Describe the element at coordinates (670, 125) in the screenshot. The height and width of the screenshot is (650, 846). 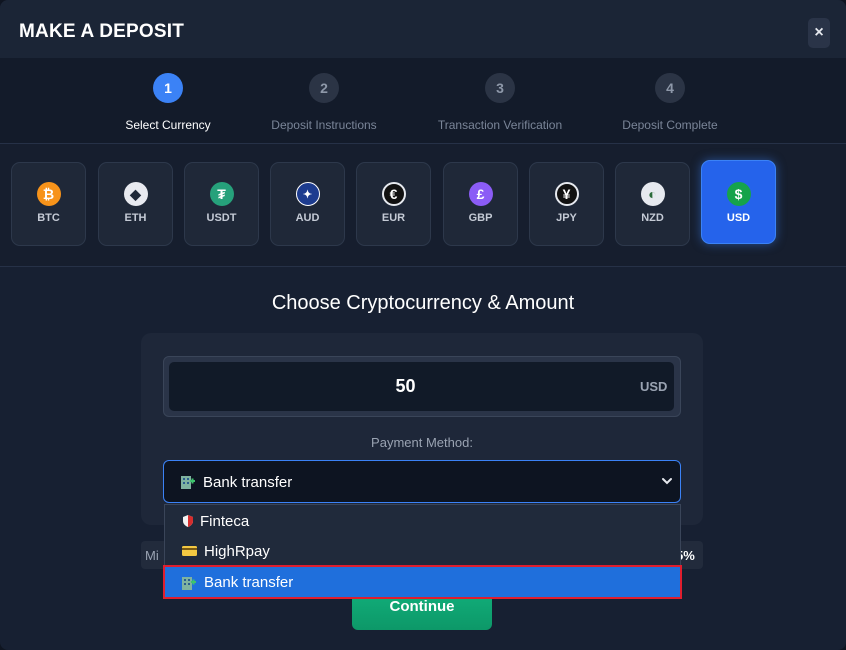
I see `step-label: Deposit Complete` at that location.